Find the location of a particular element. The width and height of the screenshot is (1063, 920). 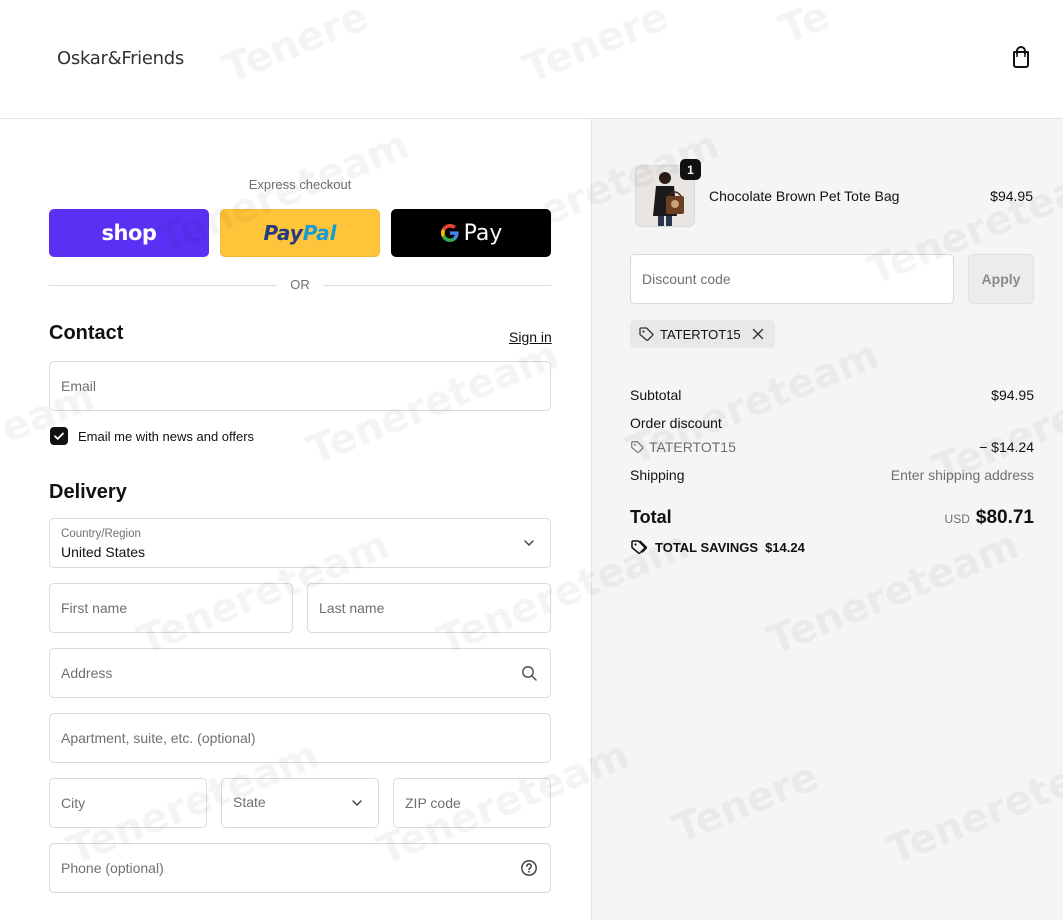

shopping-bag-icon is located at coordinates (1021, 57).